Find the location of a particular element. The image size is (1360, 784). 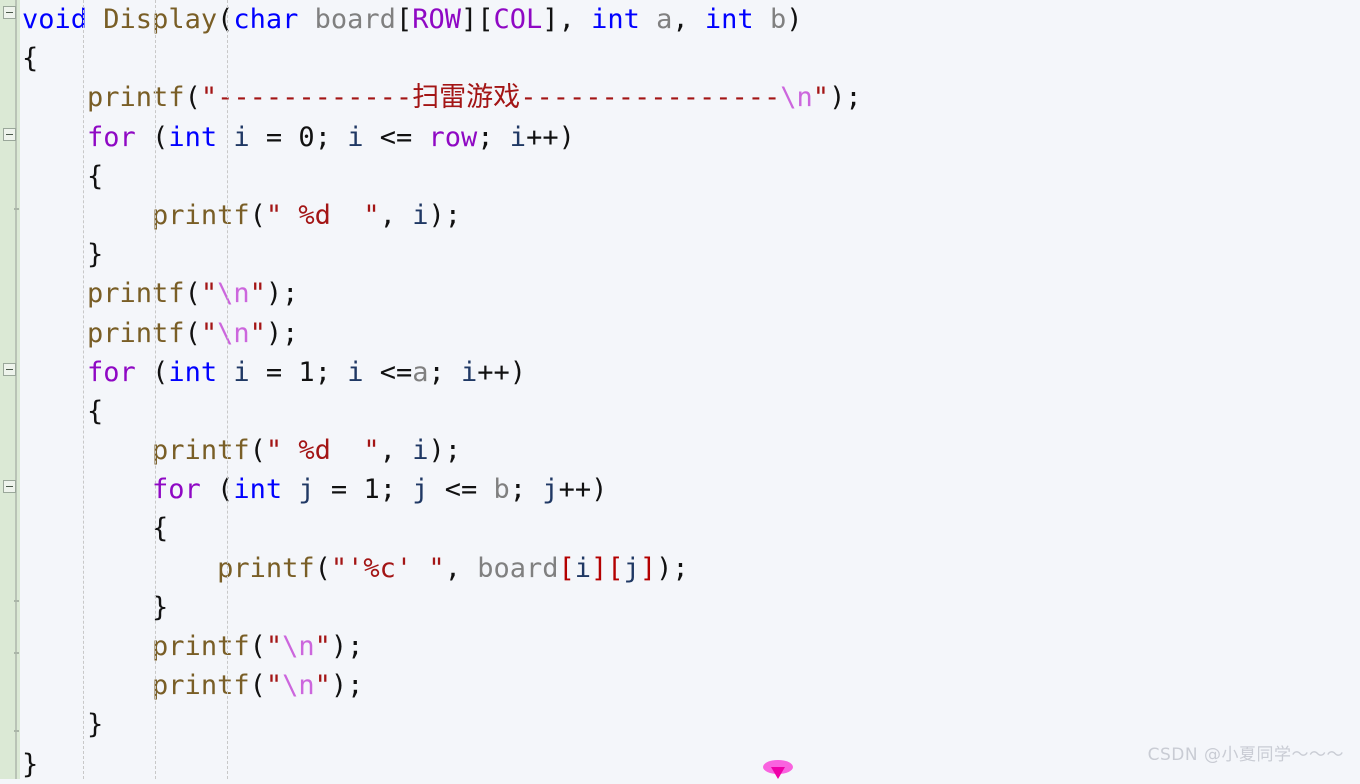

code-token-kwctl: for is located at coordinates (111, 372).